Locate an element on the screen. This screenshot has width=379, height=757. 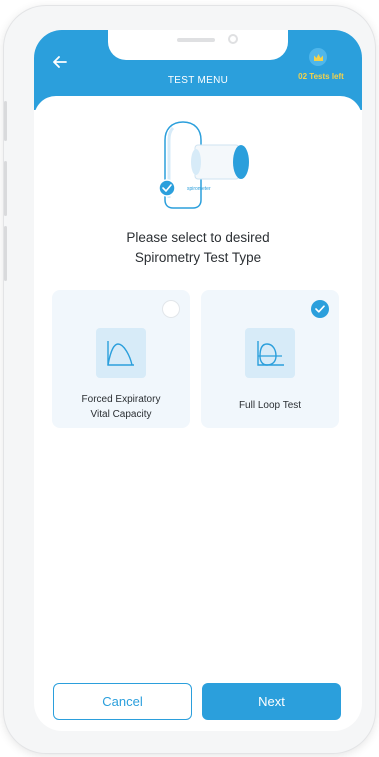
option-radio-unselected is located at coordinates (171, 309).